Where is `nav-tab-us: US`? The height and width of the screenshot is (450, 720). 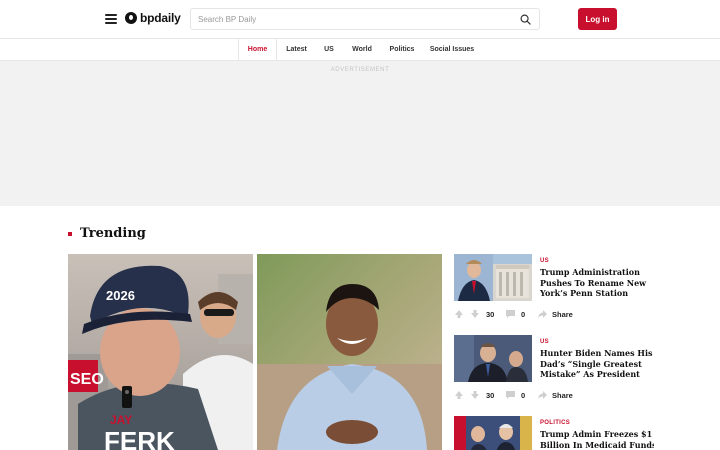
nav-tab-us: US is located at coordinates (329, 49).